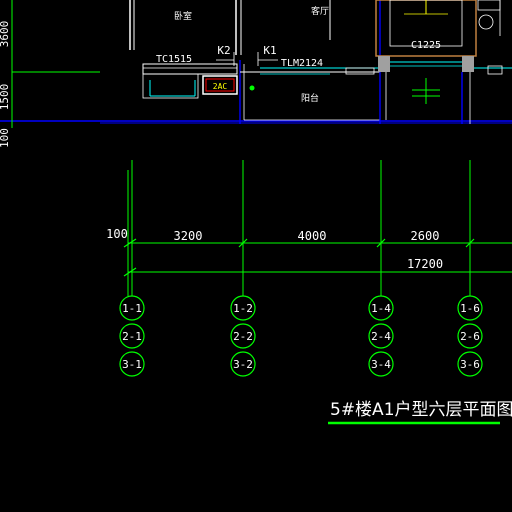 The width and height of the screenshot is (512, 512). What do you see at coordinates (174, 59) in the screenshot?
I see `tag-tc1515: TC1515` at bounding box center [174, 59].